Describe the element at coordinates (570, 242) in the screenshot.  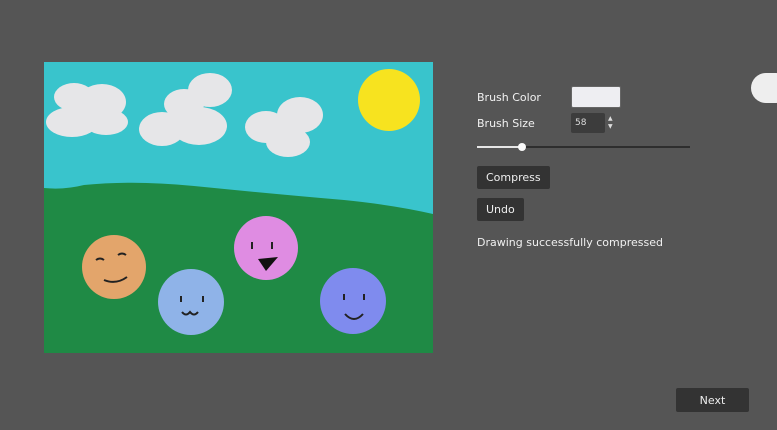
I see `status-message: Drawing successfully compressed` at that location.